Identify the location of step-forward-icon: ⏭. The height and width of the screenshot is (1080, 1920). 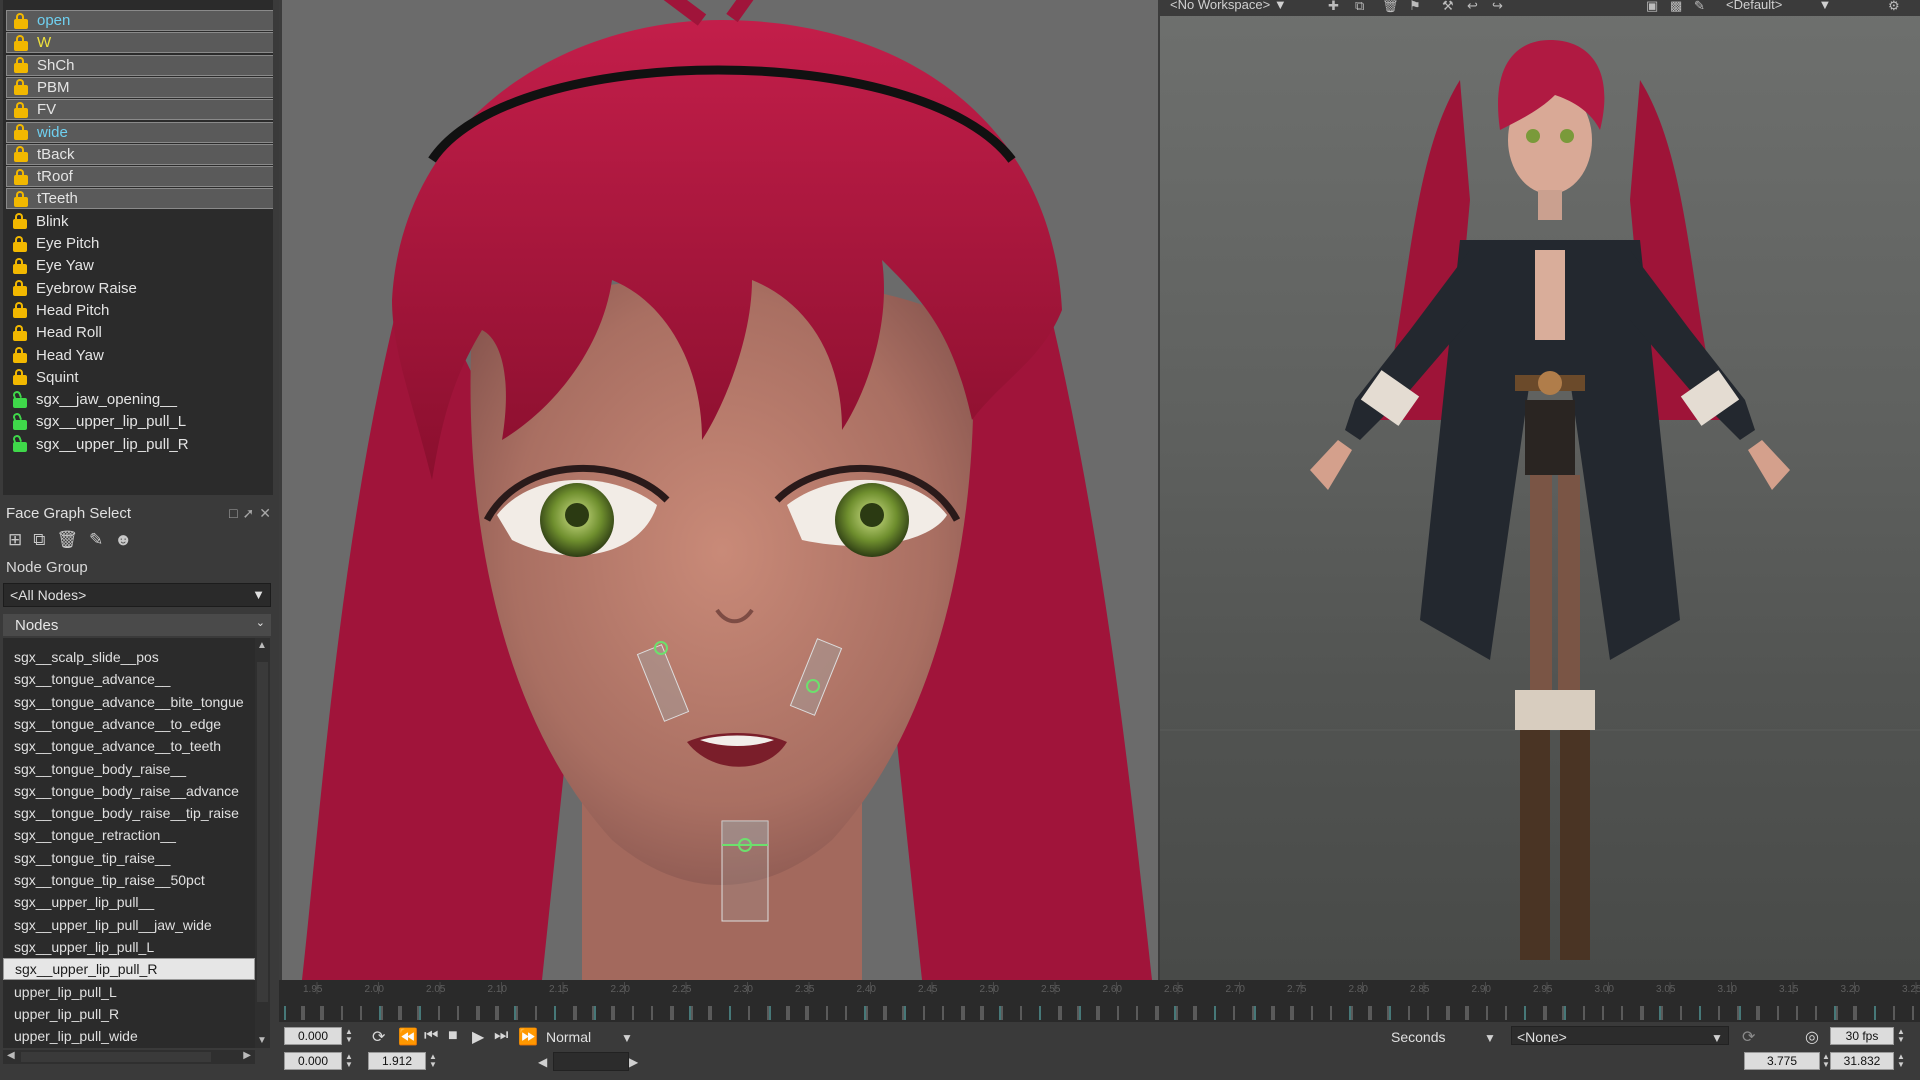
(501, 1036).